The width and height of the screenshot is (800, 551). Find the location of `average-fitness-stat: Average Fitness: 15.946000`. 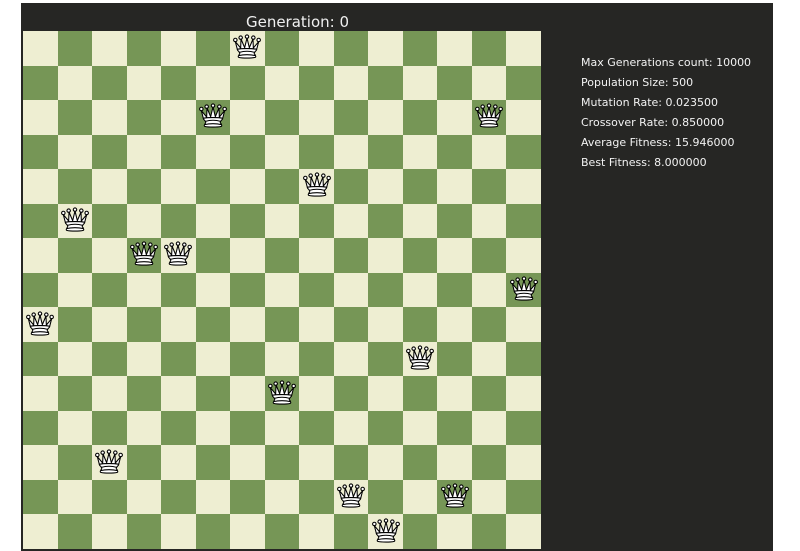

average-fitness-stat: Average Fitness: 15.946000 is located at coordinates (658, 142).